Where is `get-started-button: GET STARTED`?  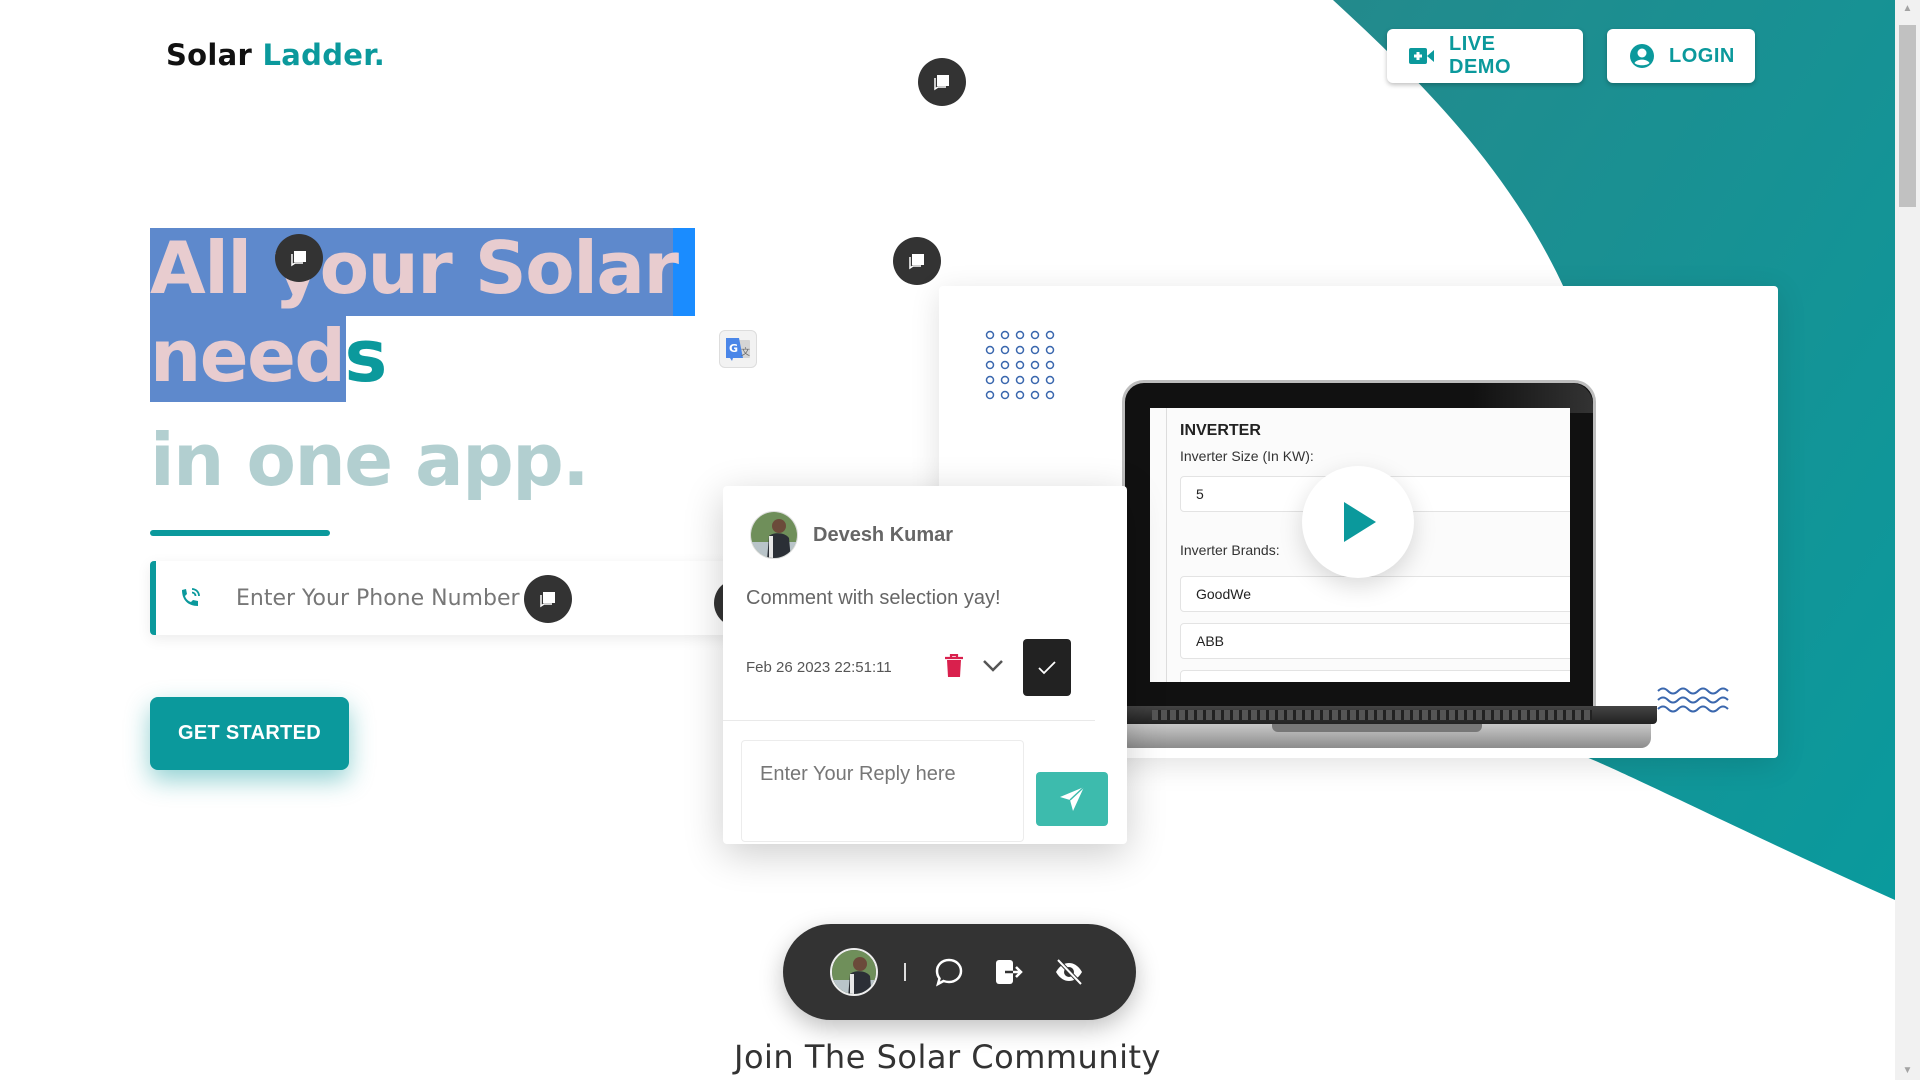 get-started-button: GET STARTED is located at coordinates (249, 733).